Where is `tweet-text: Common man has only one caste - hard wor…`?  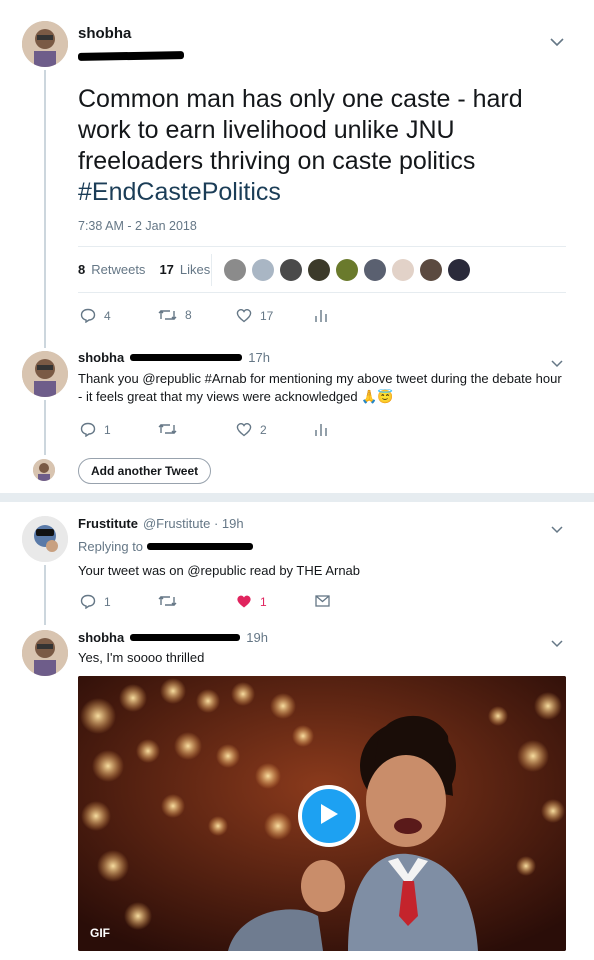
tweet-text: Common man has only one caste - hard wor… is located at coordinates (323, 146).